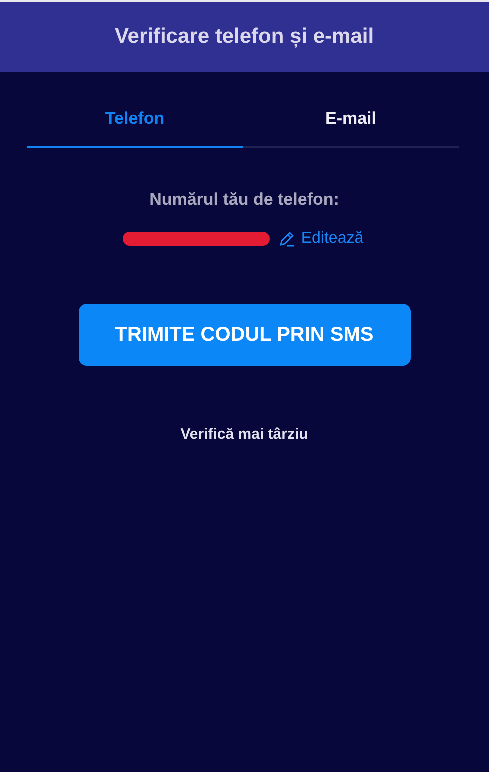 Image resolution: width=489 pixels, height=772 pixels. I want to click on edit-link: Editează, so click(321, 239).